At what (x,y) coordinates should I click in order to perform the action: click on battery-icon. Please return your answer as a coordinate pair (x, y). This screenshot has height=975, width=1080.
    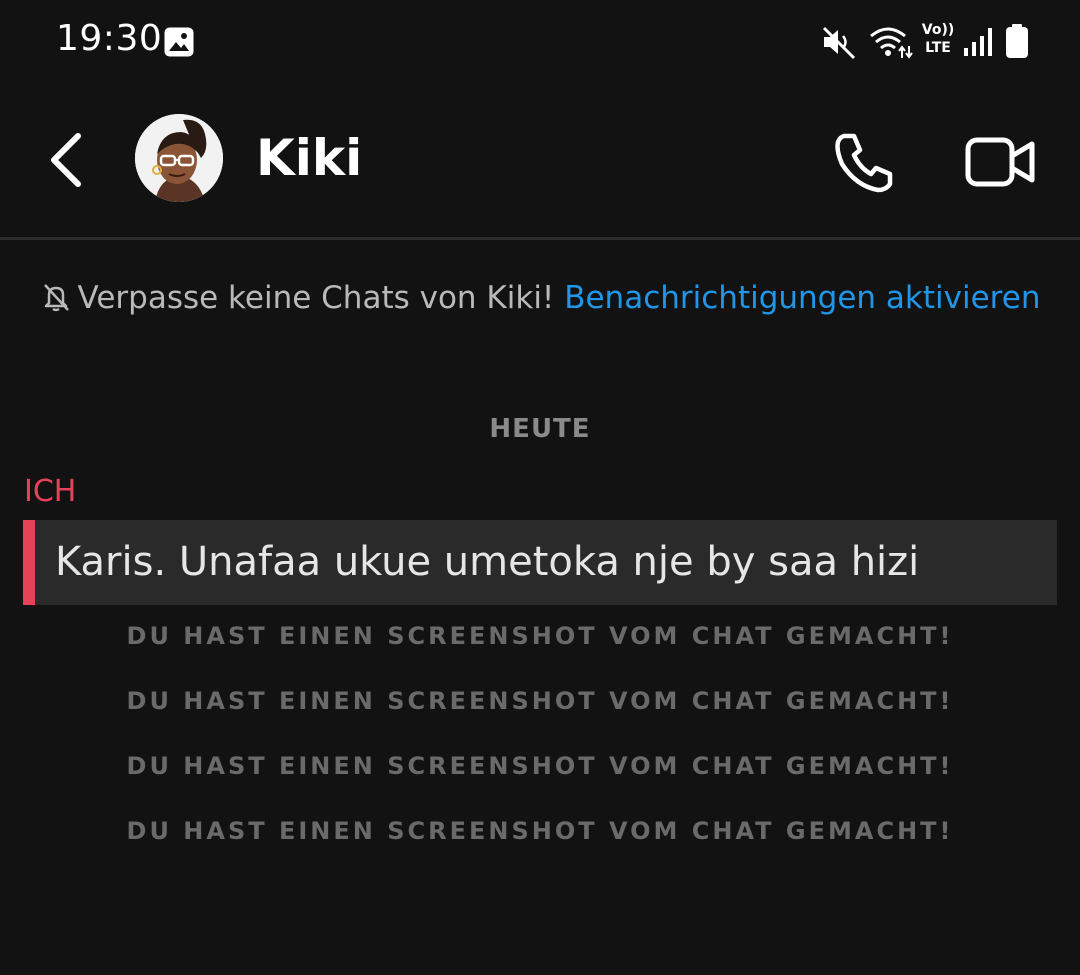
    Looking at the image, I should click on (1017, 41).